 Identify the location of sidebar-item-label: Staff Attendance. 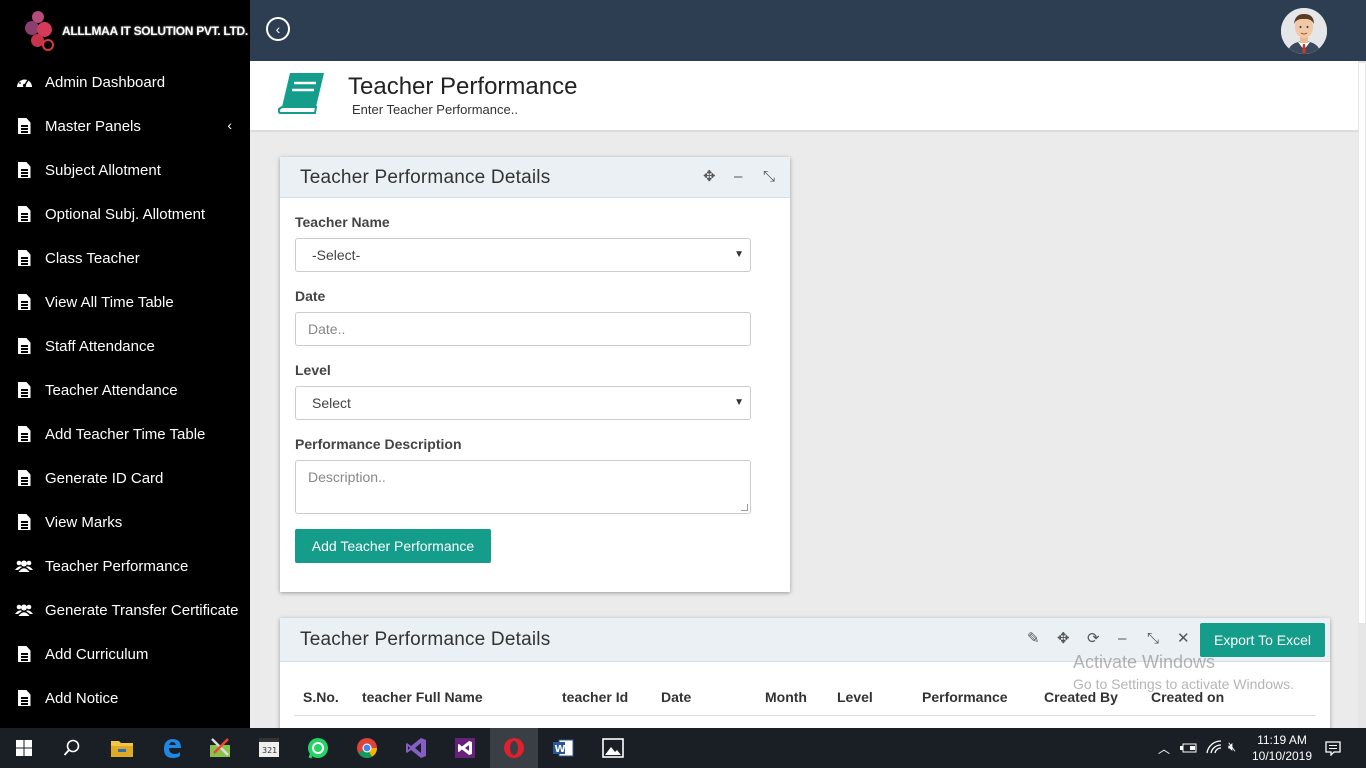
(100, 346).